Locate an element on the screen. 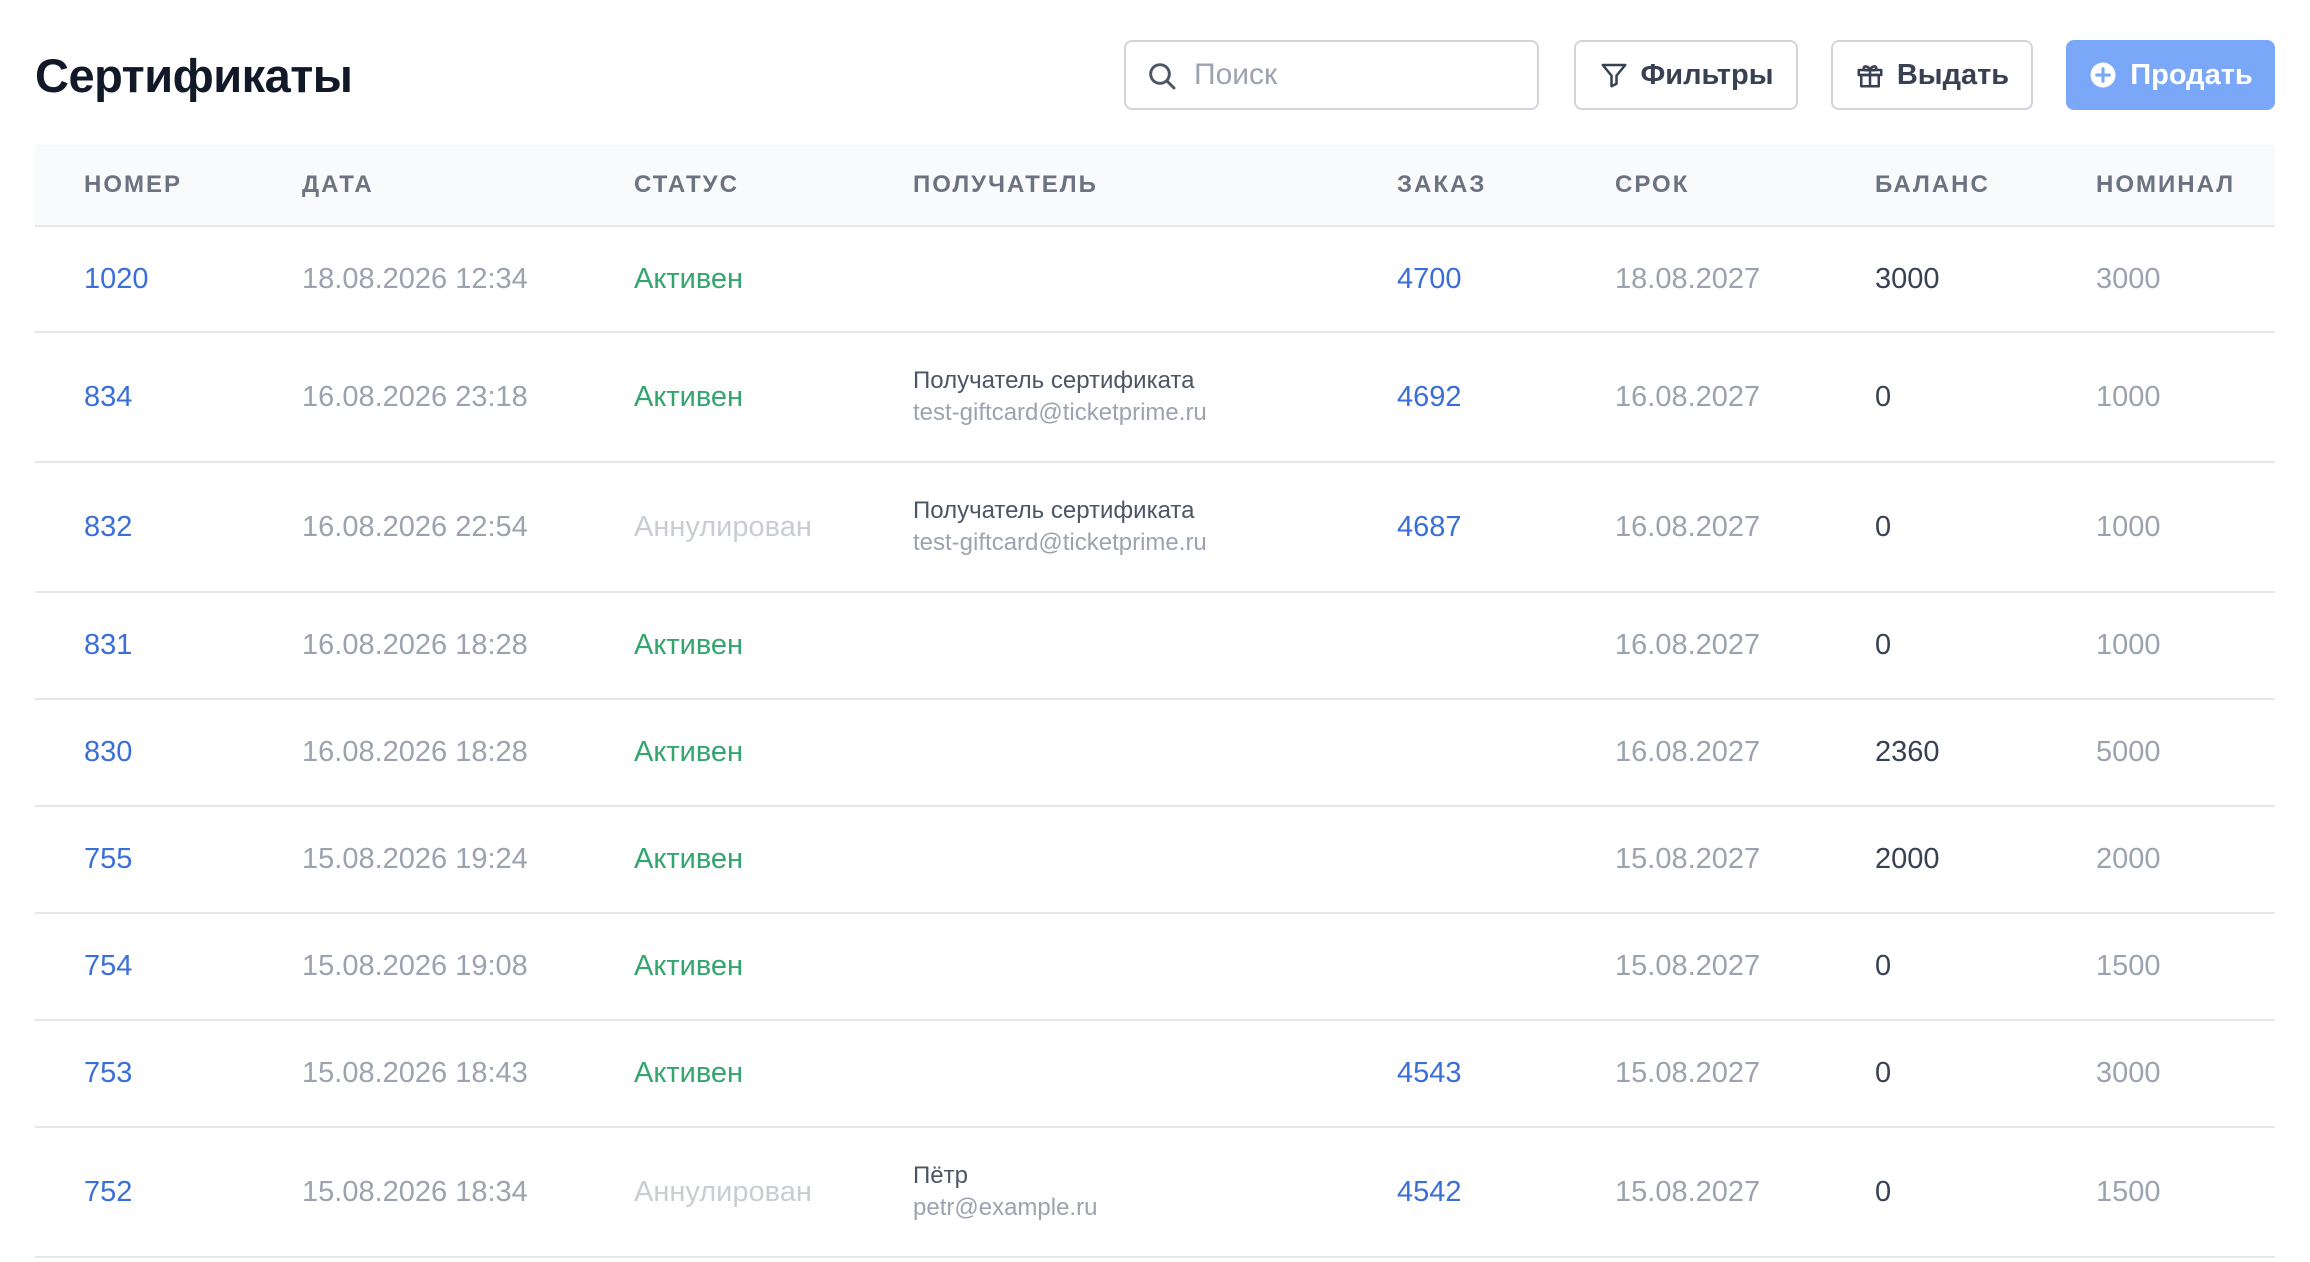 The height and width of the screenshot is (1262, 2310). issue-button-label: Выдать is located at coordinates (1953, 74).